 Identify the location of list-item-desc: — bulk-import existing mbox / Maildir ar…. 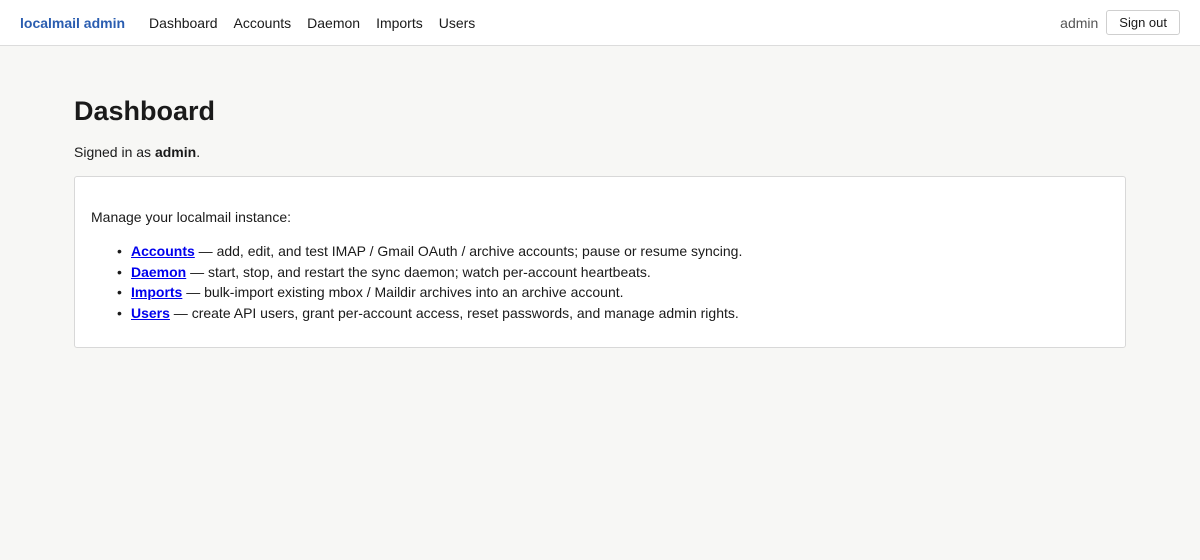
(403, 292).